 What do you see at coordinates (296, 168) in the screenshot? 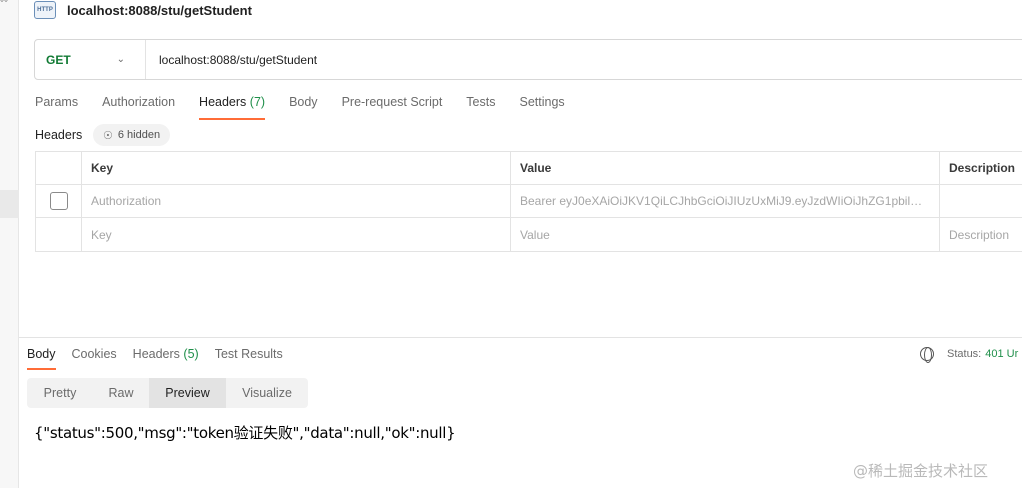
I see `column-key: Key` at bounding box center [296, 168].